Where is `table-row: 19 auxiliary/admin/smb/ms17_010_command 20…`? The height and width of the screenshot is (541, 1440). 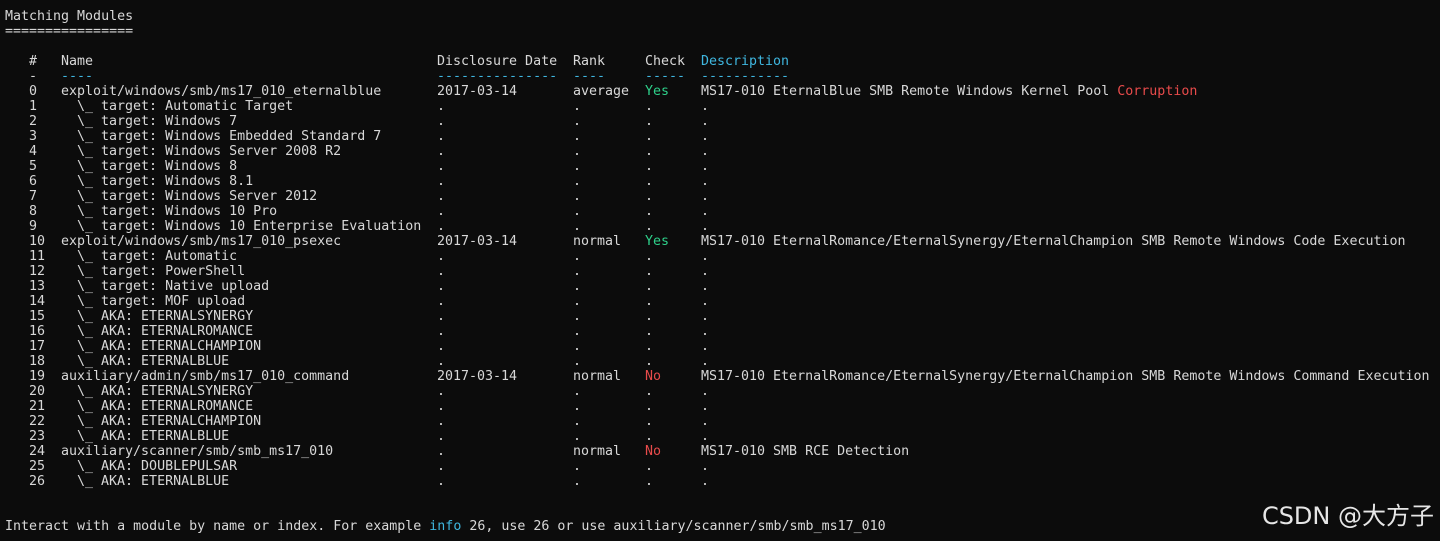
table-row: 19 auxiliary/admin/smb/ms17_010_command 20… is located at coordinates (720, 376).